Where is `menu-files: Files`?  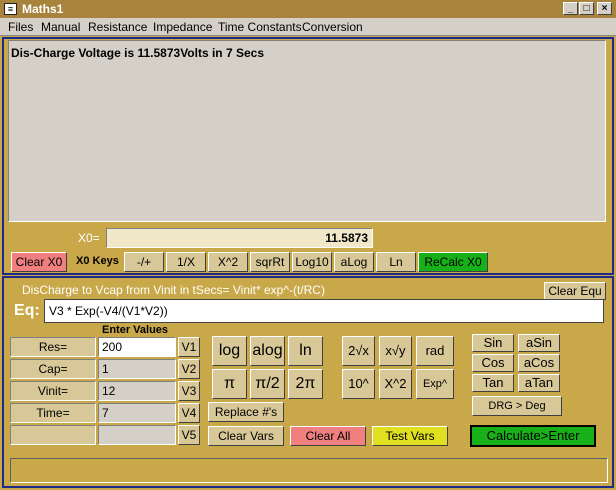
menu-files: Files is located at coordinates (20, 27).